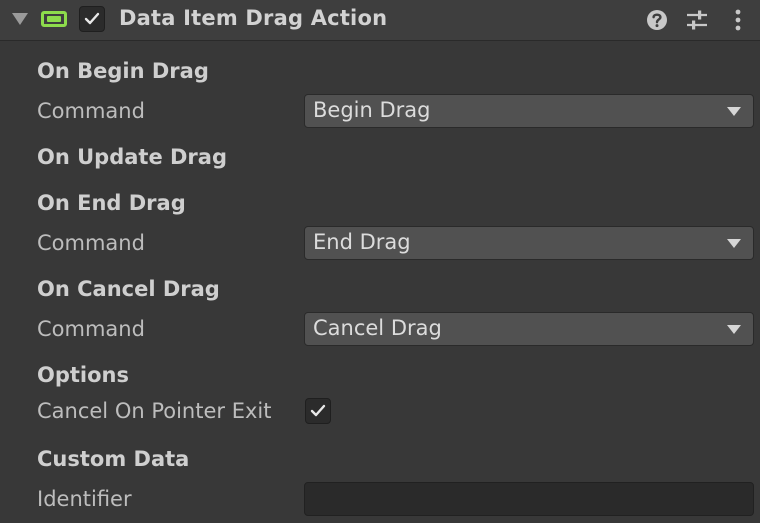  Describe the element at coordinates (123, 71) in the screenshot. I see `section-on-begin-drag: On Begin Drag` at that location.